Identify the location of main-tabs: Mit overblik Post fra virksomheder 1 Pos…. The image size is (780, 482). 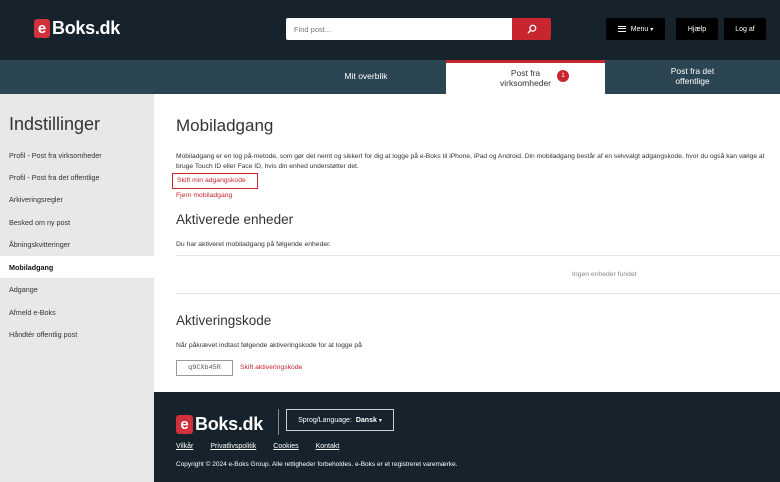
(390, 77).